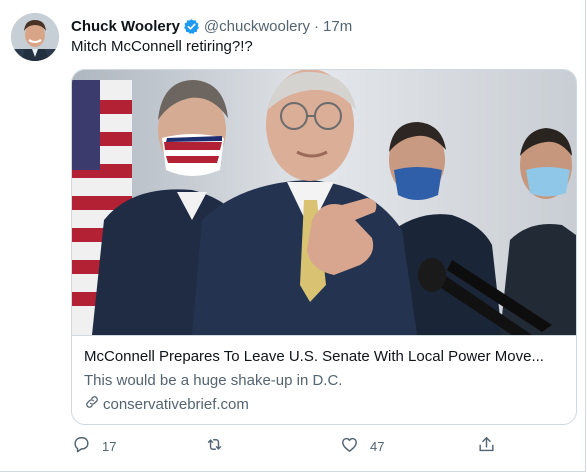 The width and height of the screenshot is (587, 473). Describe the element at coordinates (191, 26) in the screenshot. I see `verified-badge-icon` at that location.